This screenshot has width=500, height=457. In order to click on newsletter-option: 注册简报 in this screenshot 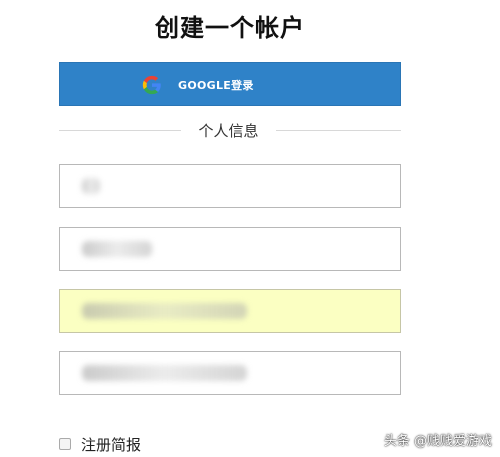, I will do `click(100, 444)`.